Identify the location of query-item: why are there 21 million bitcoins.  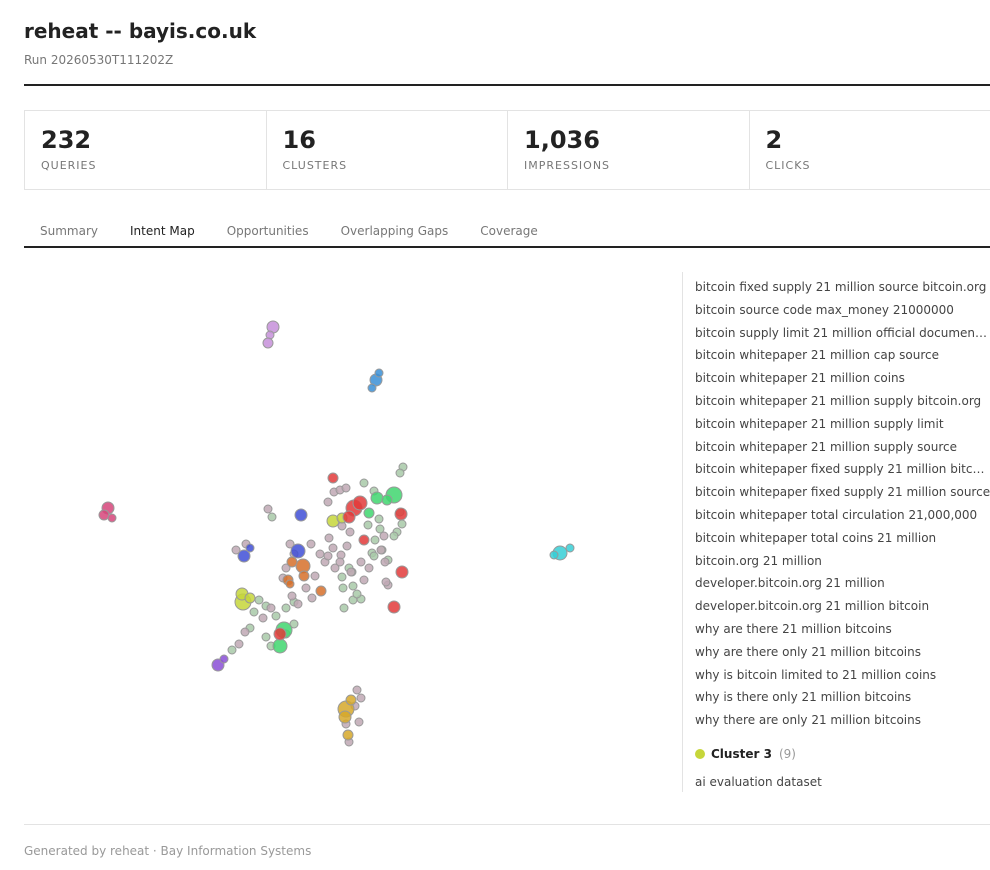
(793, 628).